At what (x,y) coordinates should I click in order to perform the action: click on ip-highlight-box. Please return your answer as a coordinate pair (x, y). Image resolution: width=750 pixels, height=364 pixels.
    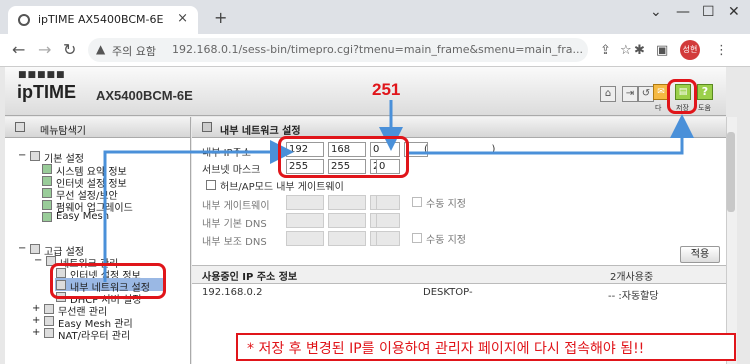
    Looking at the image, I should click on (343, 157).